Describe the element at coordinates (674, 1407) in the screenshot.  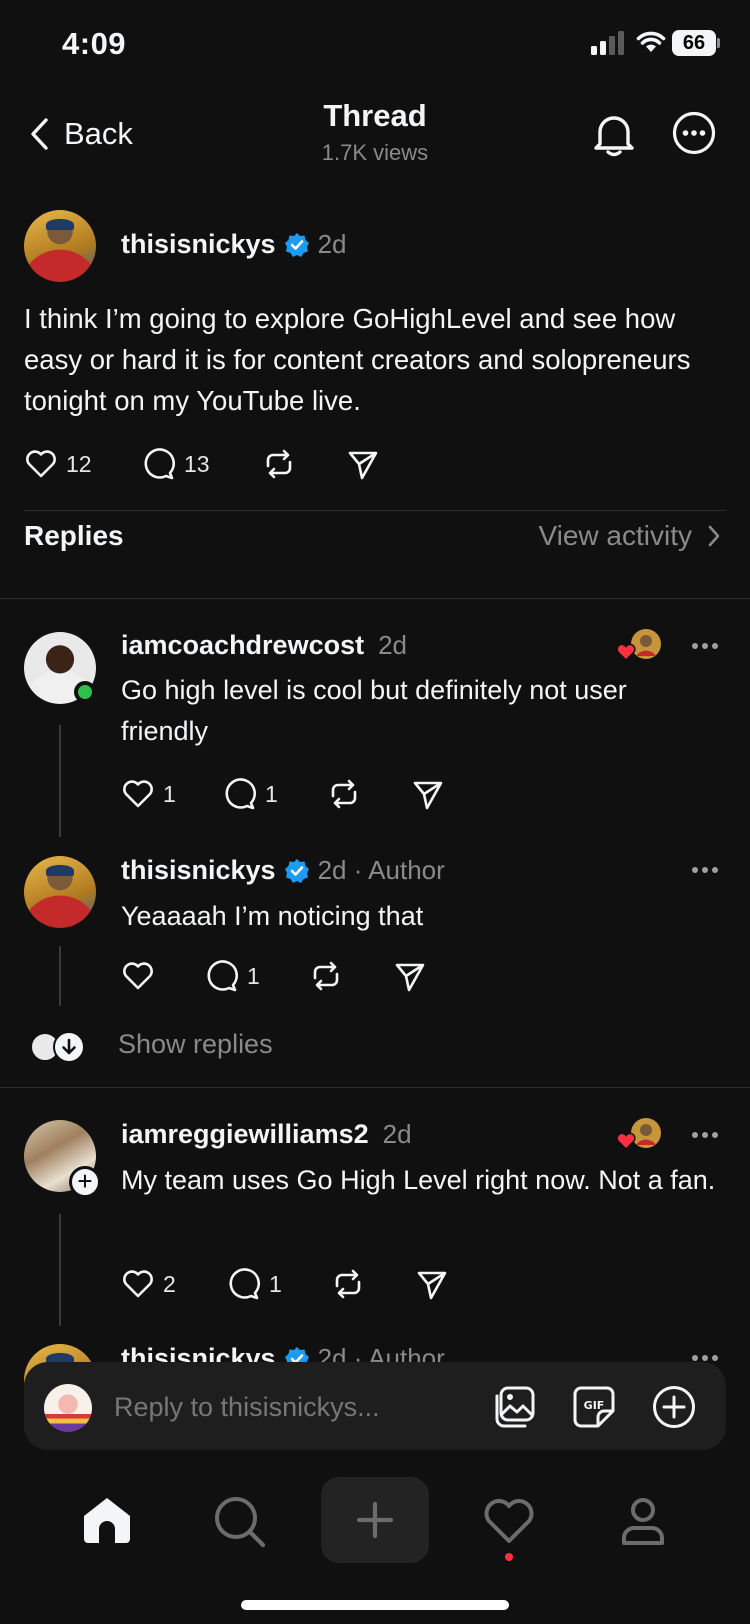
I see `plus-circle-icon` at that location.